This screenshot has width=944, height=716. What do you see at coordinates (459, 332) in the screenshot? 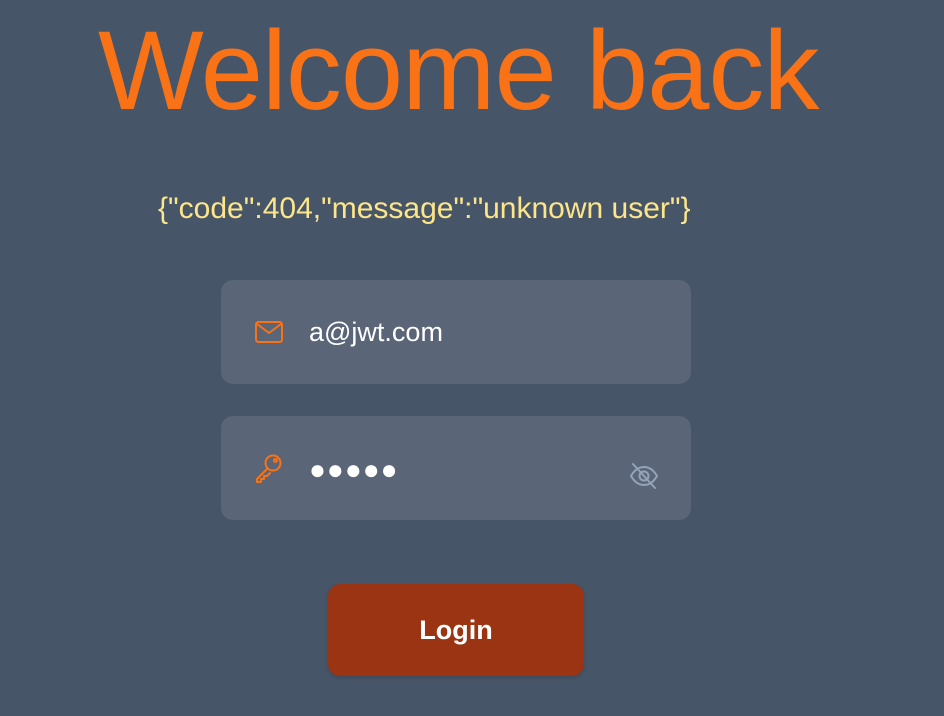
I see `email-input` at bounding box center [459, 332].